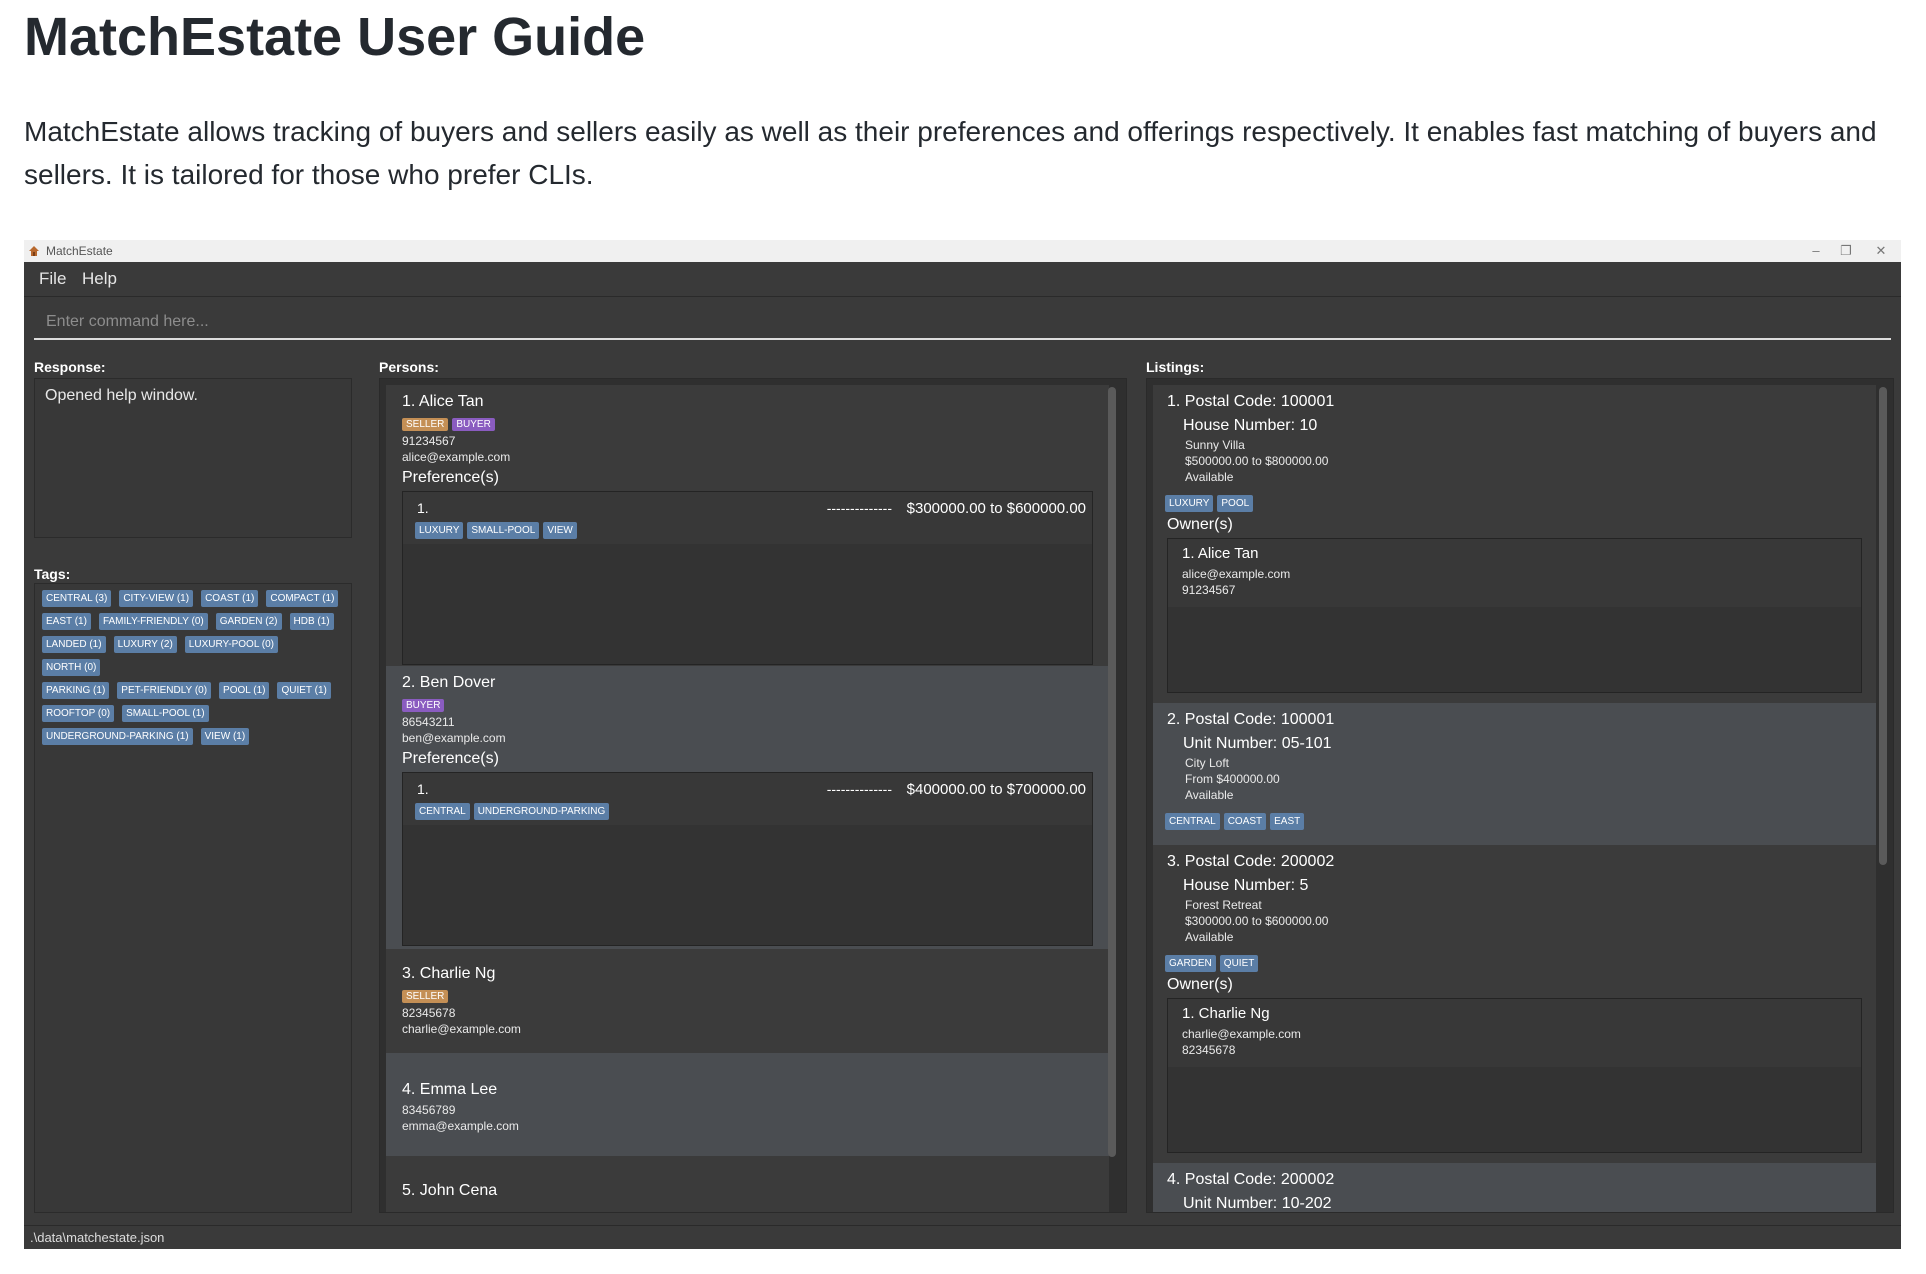  What do you see at coordinates (560, 530) in the screenshot?
I see `tag-badge: VIEW` at bounding box center [560, 530].